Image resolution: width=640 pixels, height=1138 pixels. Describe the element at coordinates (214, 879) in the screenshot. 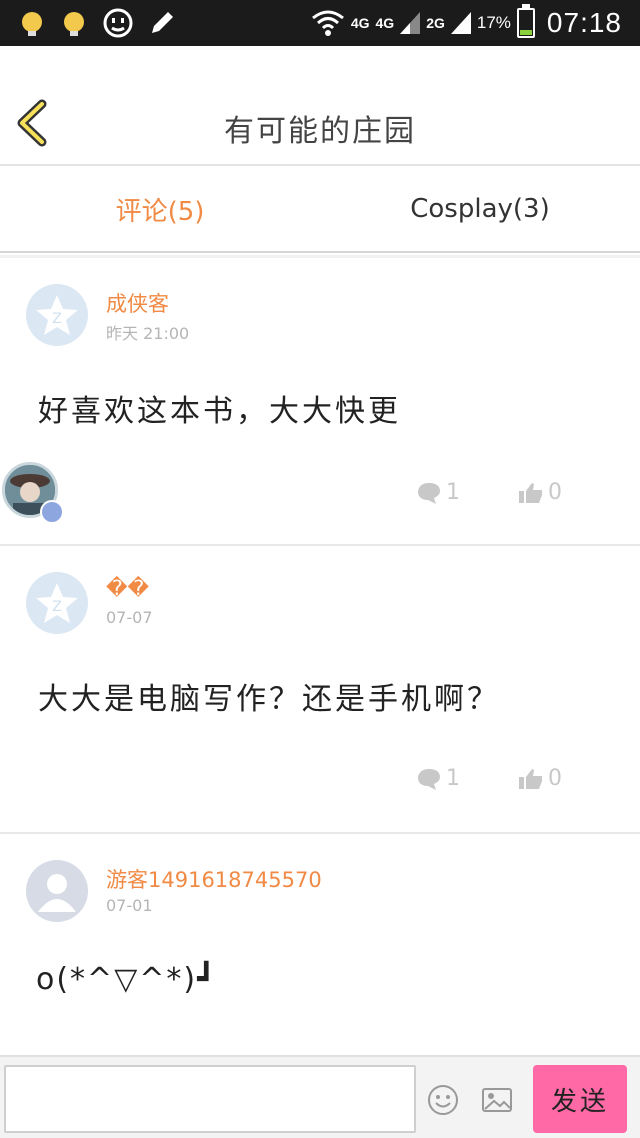

I see `comment-author: 游客1491618745570` at that location.